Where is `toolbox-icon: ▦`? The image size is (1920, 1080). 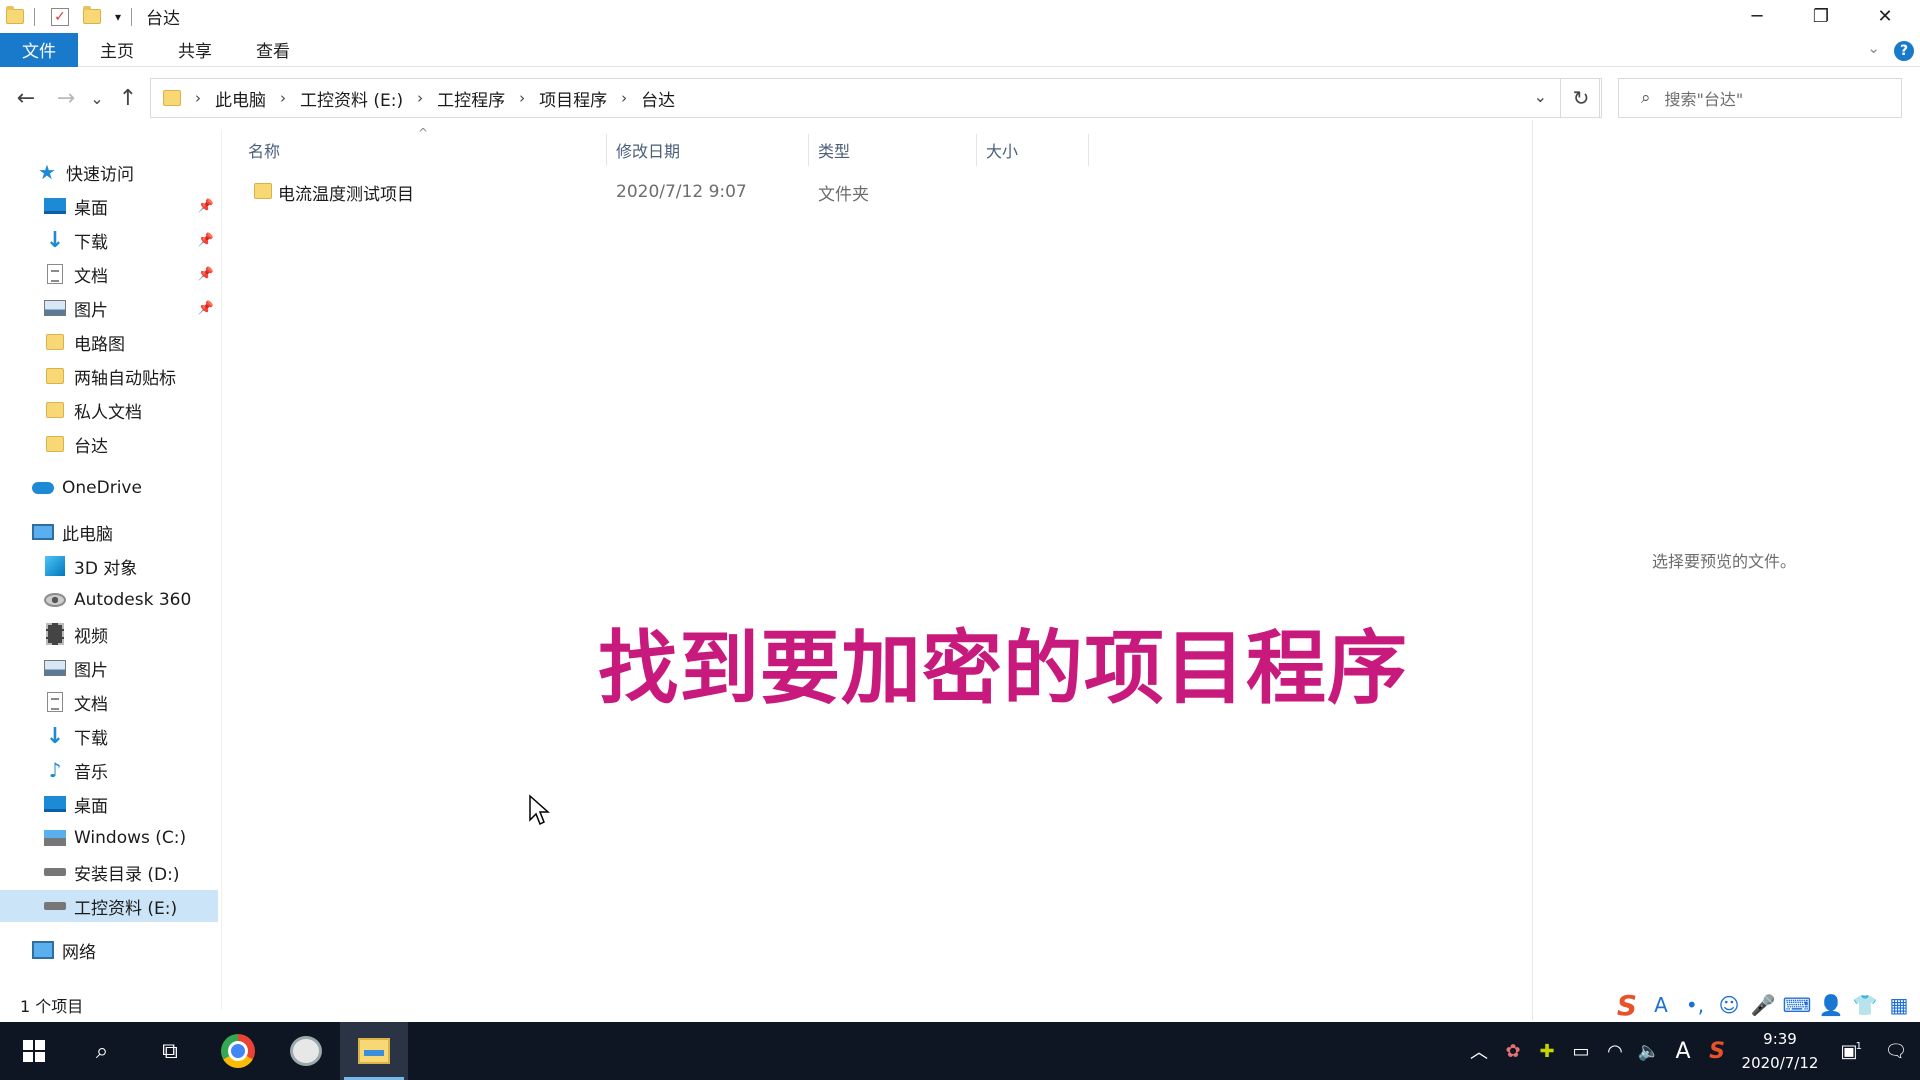
toolbox-icon: ▦ is located at coordinates (1899, 1005).